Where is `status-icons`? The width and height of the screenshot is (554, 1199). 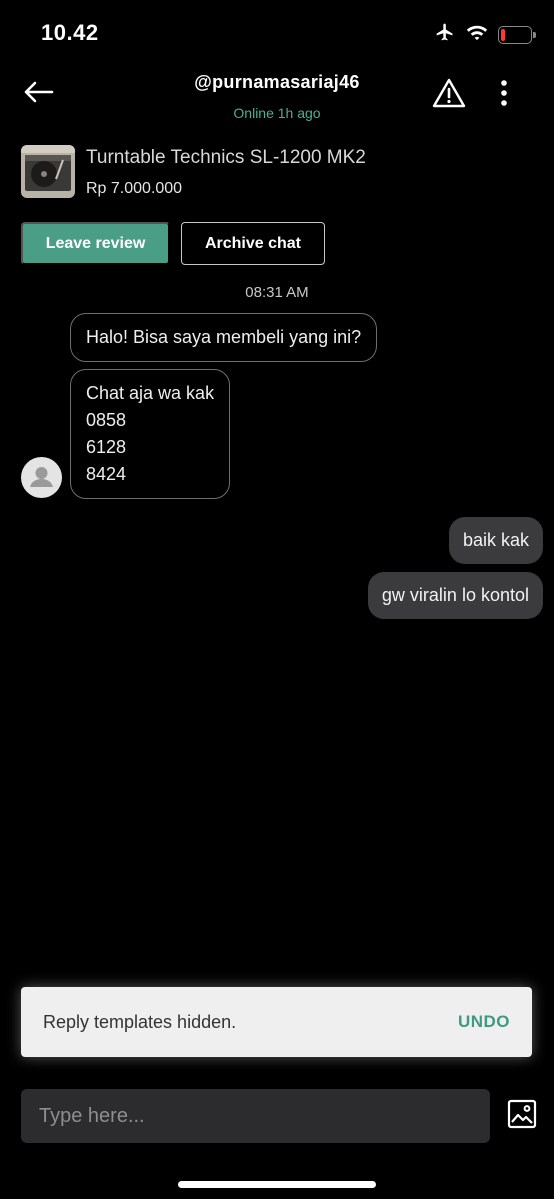
status-icons is located at coordinates (485, 34).